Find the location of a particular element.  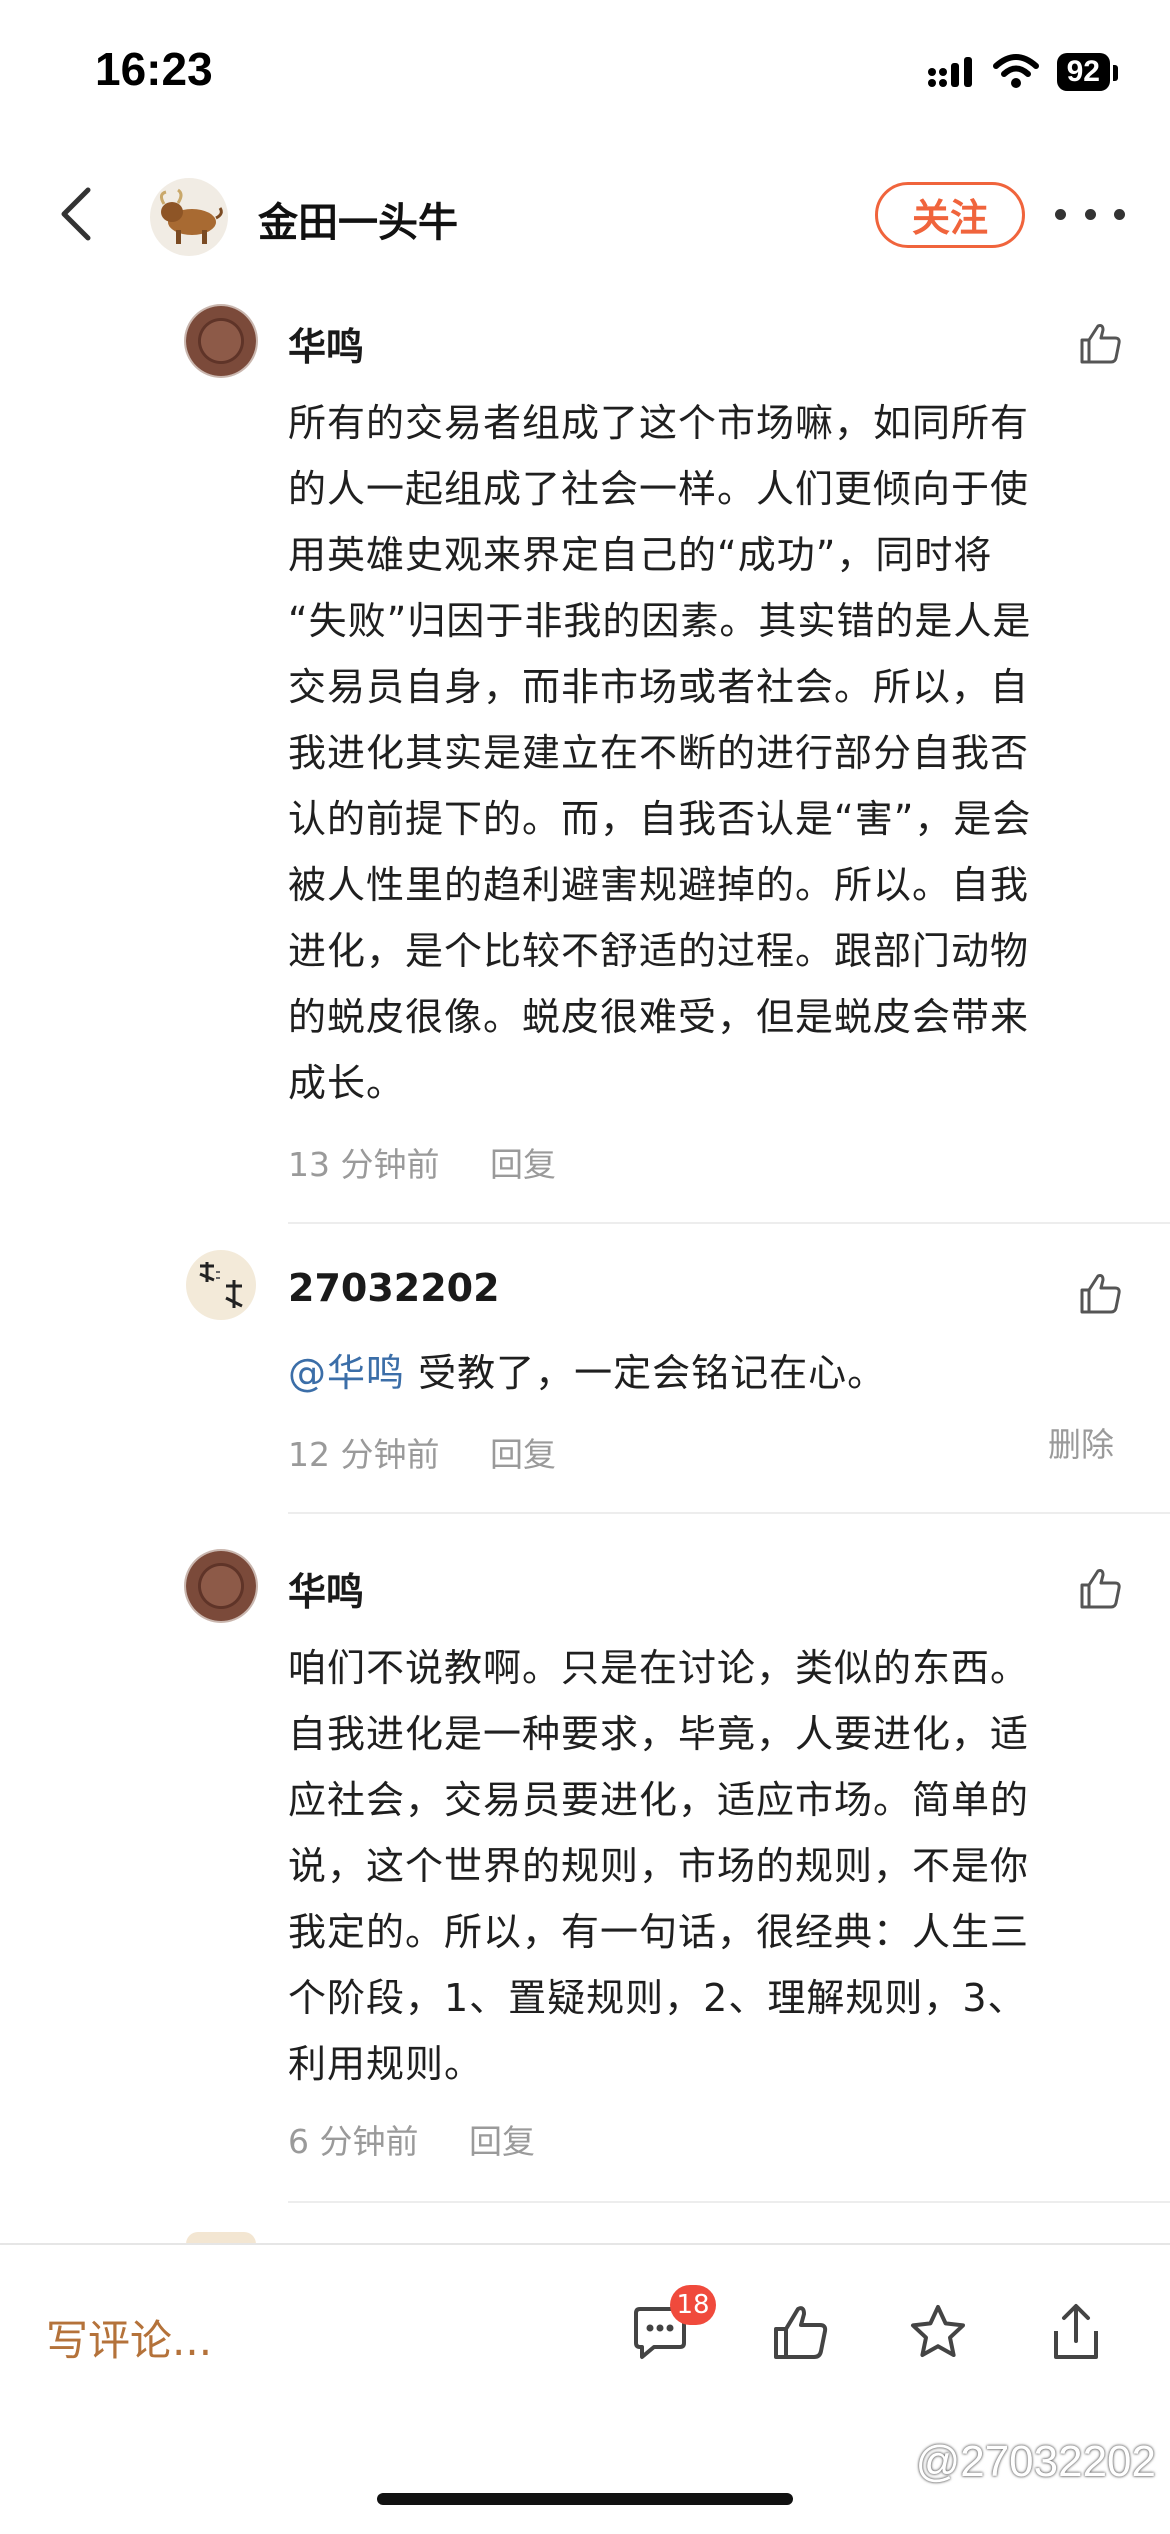

text-line: 的蜕皮很像。蜕皮很难受，但是蜕皮会带来 is located at coordinates (659, 1017).